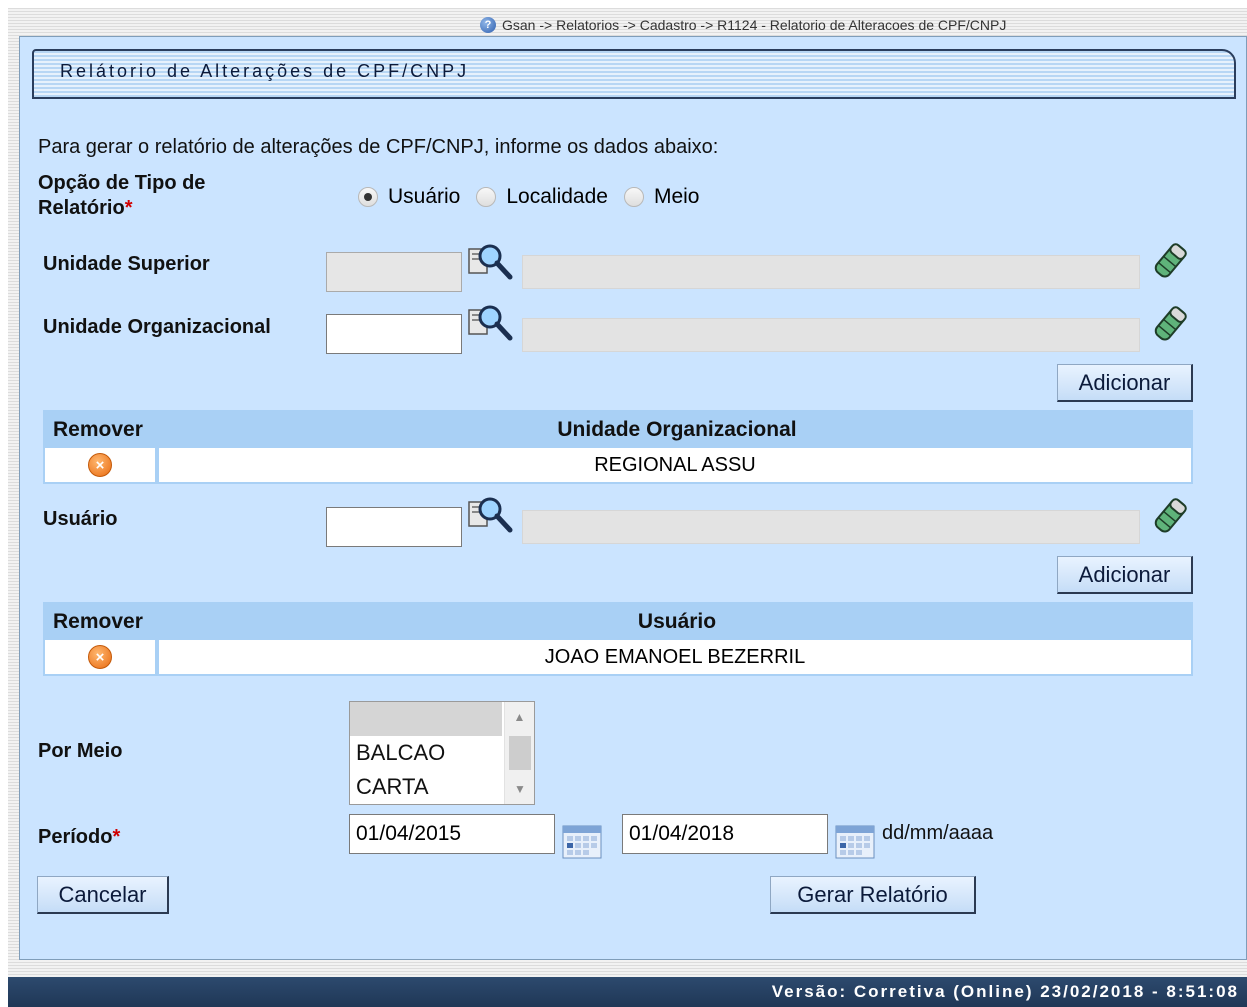 The image size is (1247, 1007). What do you see at coordinates (157, 327) in the screenshot?
I see `unidade-organizacional-label: Unidade Organizacional` at bounding box center [157, 327].